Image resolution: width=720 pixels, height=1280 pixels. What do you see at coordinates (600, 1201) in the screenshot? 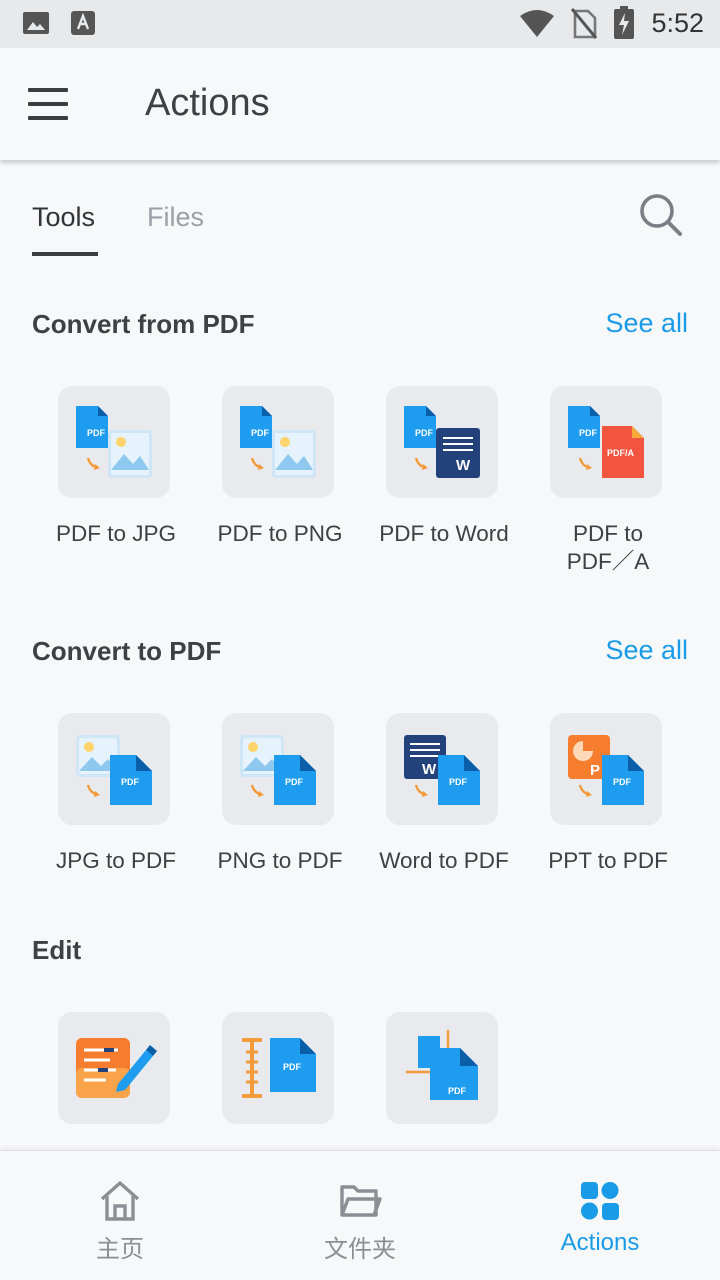
I see `actions-grid-icon` at bounding box center [600, 1201].